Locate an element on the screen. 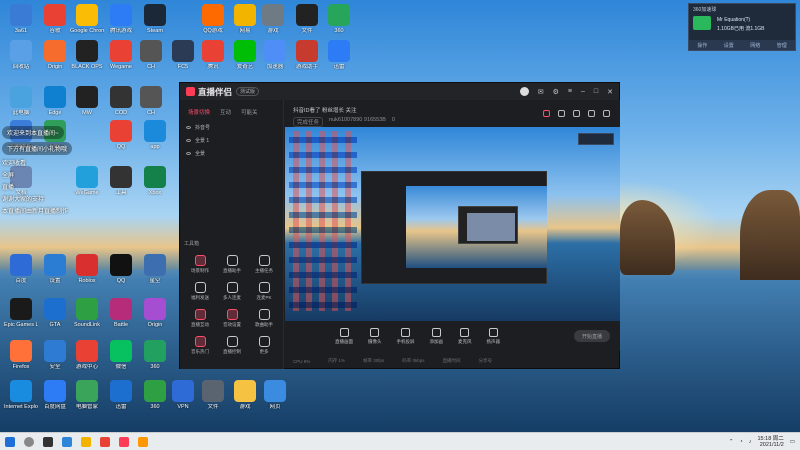 The image size is (800, 450). notification-icon: ▭ is located at coordinates (792, 442).